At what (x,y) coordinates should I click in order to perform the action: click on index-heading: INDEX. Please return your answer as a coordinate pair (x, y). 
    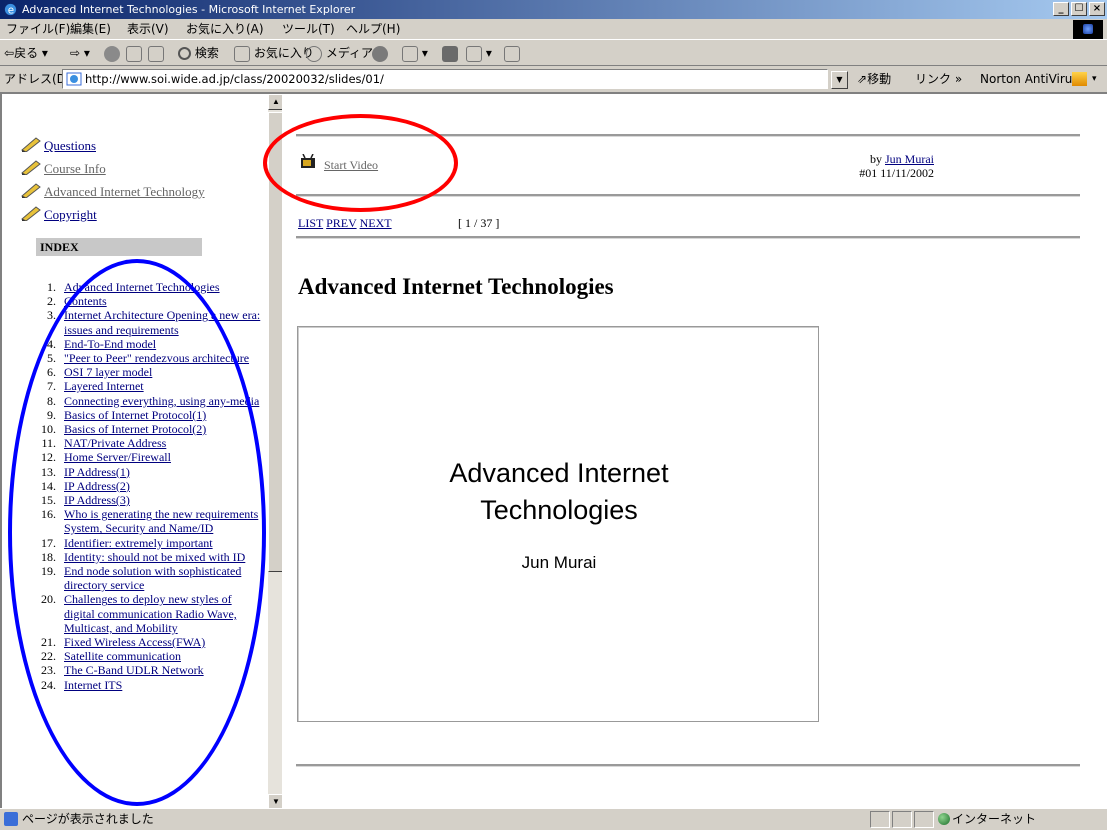
    Looking at the image, I should click on (119, 247).